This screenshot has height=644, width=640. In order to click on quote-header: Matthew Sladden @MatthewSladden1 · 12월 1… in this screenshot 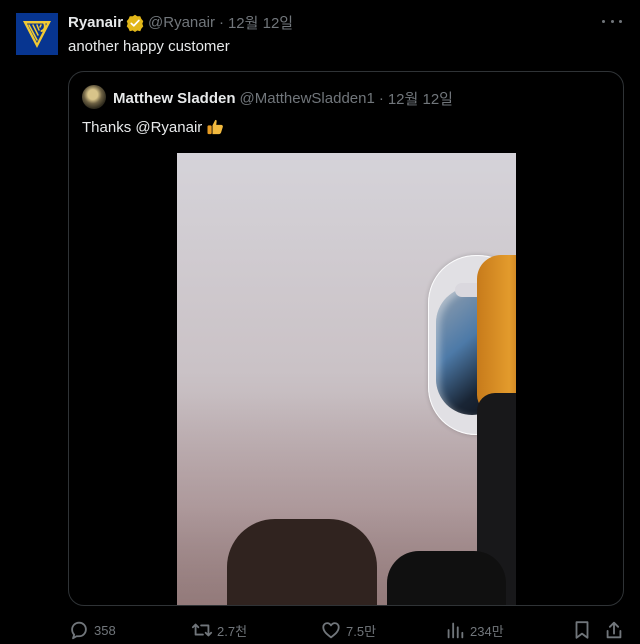, I will do `click(283, 98)`.